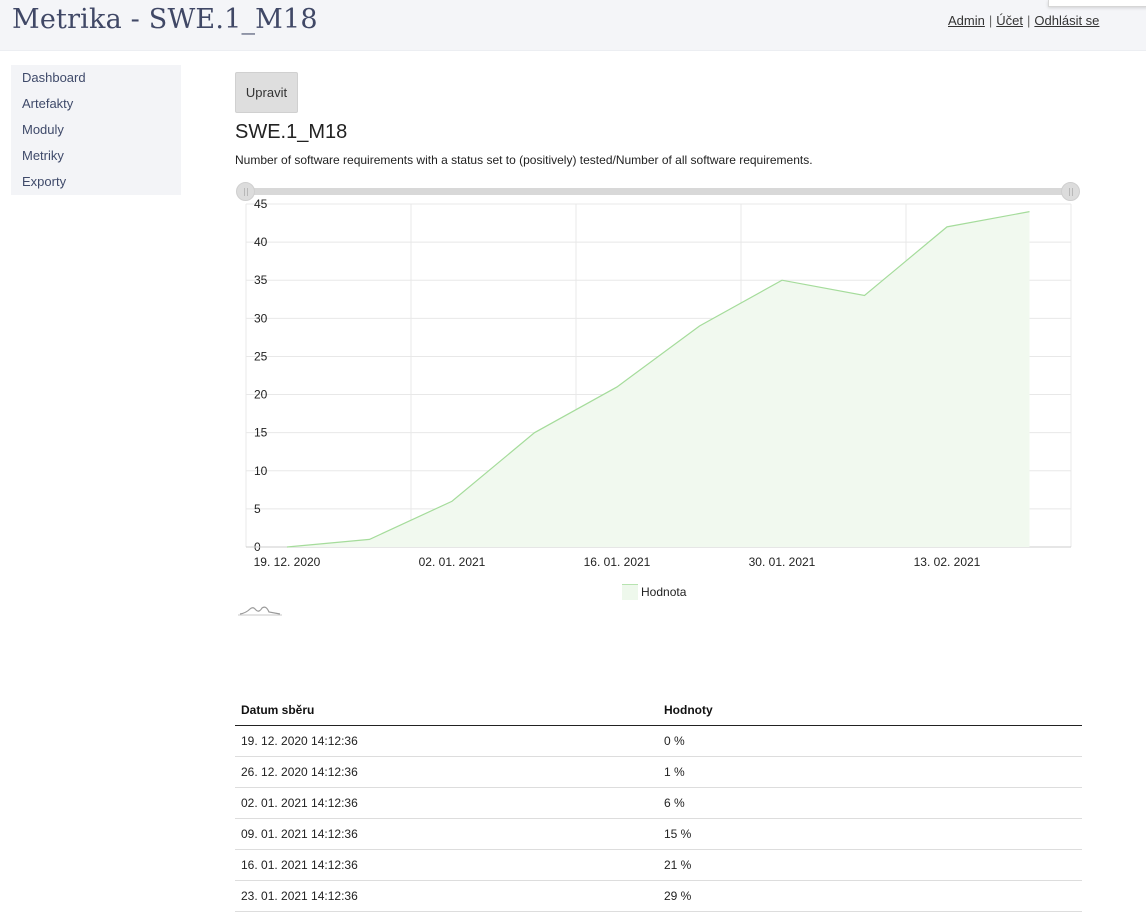  I want to click on chart-legend: Hodnota, so click(654, 592).